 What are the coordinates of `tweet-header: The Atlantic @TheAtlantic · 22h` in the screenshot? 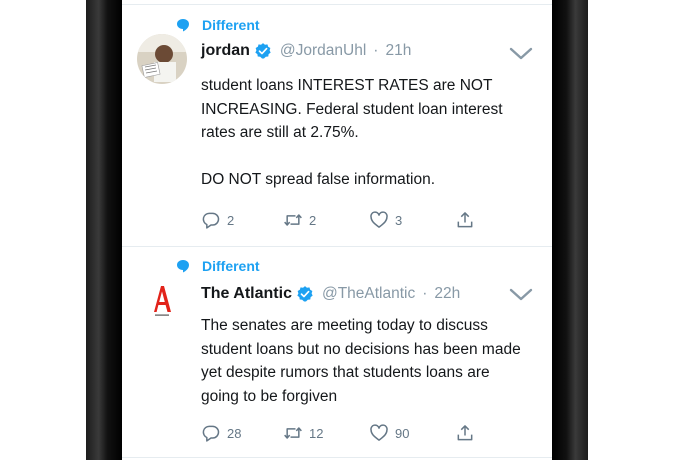 It's located at (330, 294).